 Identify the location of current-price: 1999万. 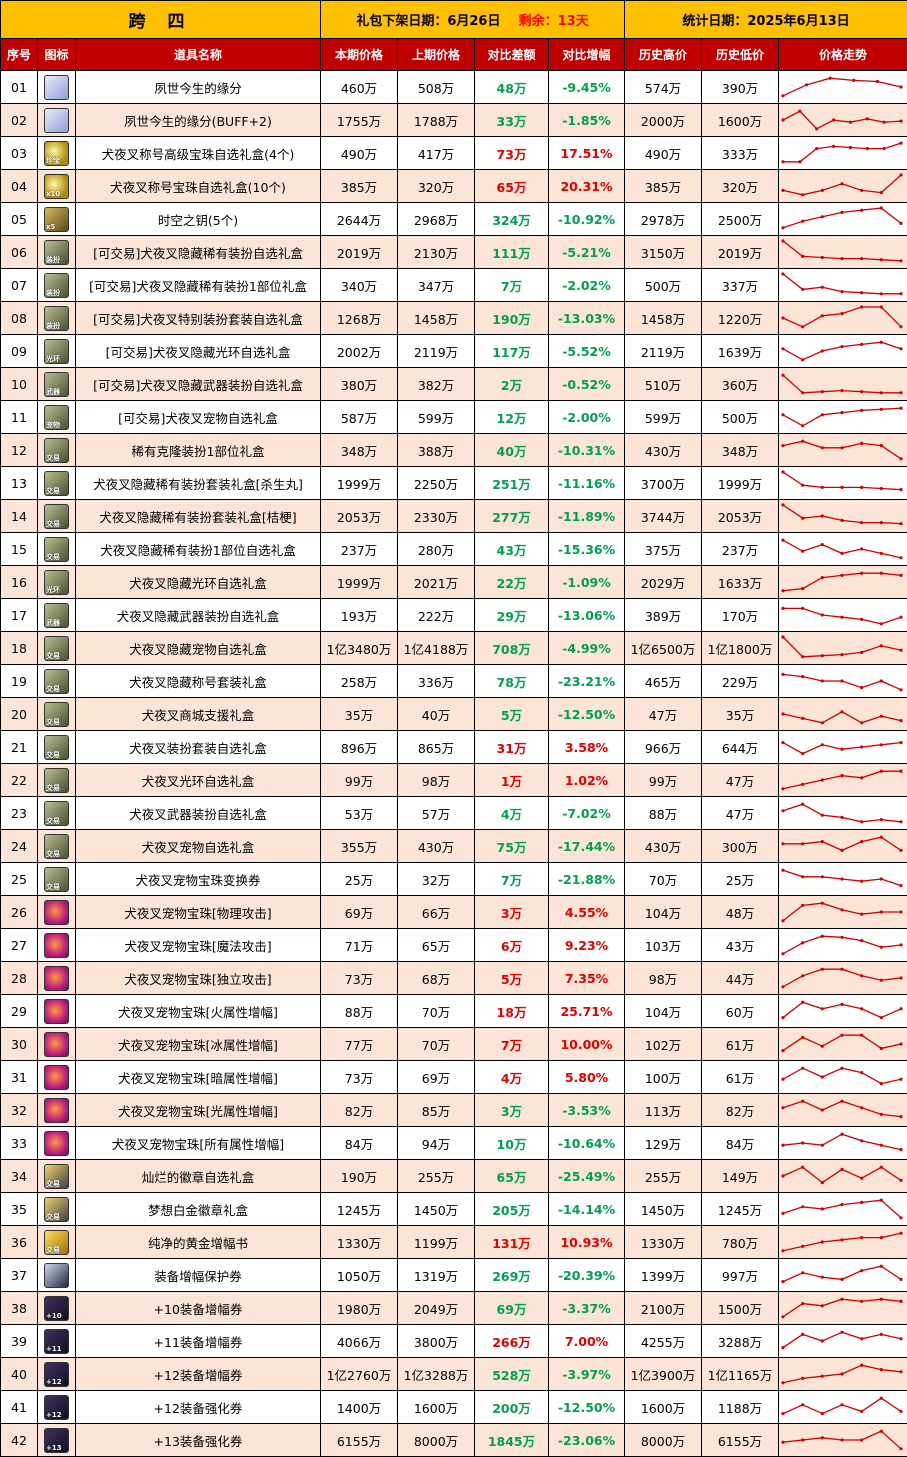
(359, 483).